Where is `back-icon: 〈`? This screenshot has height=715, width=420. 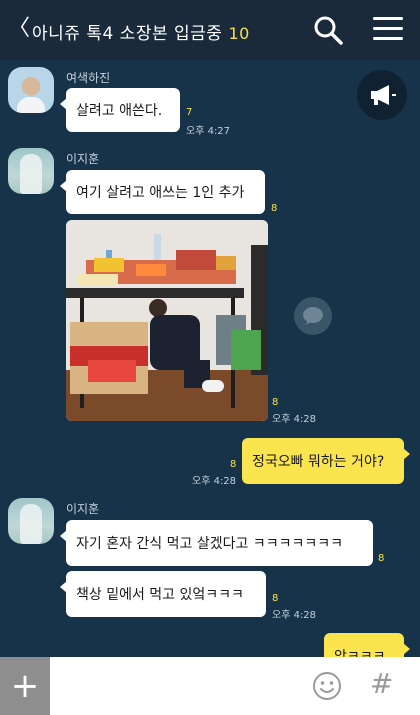 back-icon: 〈 is located at coordinates (19, 29).